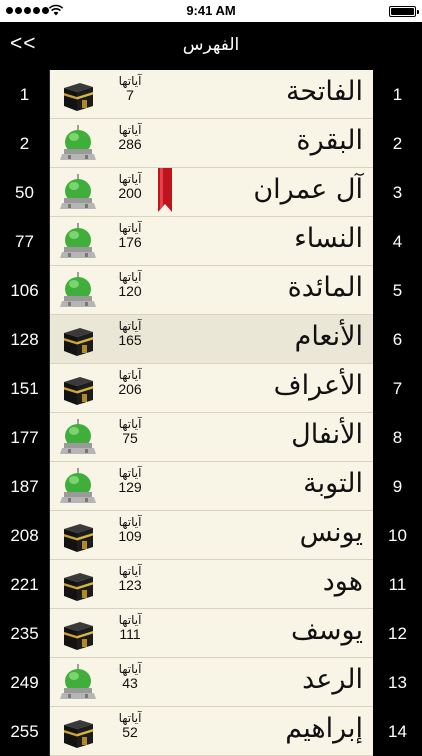 The width and height of the screenshot is (422, 756). I want to click on ayat-count: آياتها 206, so click(130, 382).